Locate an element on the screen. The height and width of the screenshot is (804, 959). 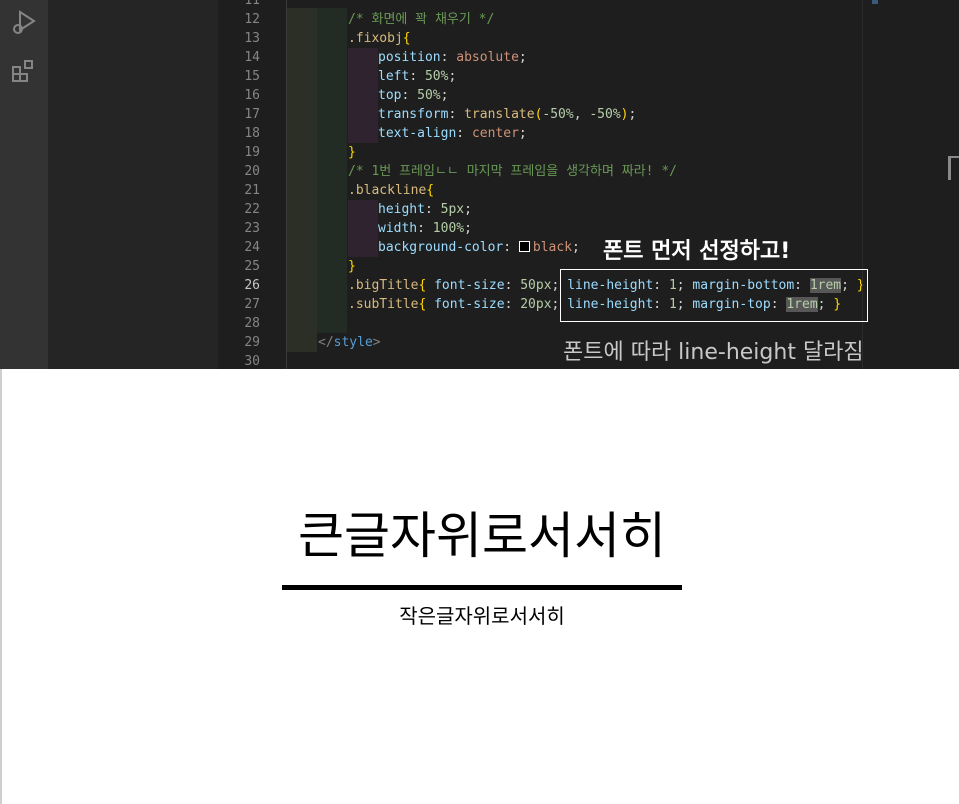
line-number: 15 is located at coordinates (252, 76).